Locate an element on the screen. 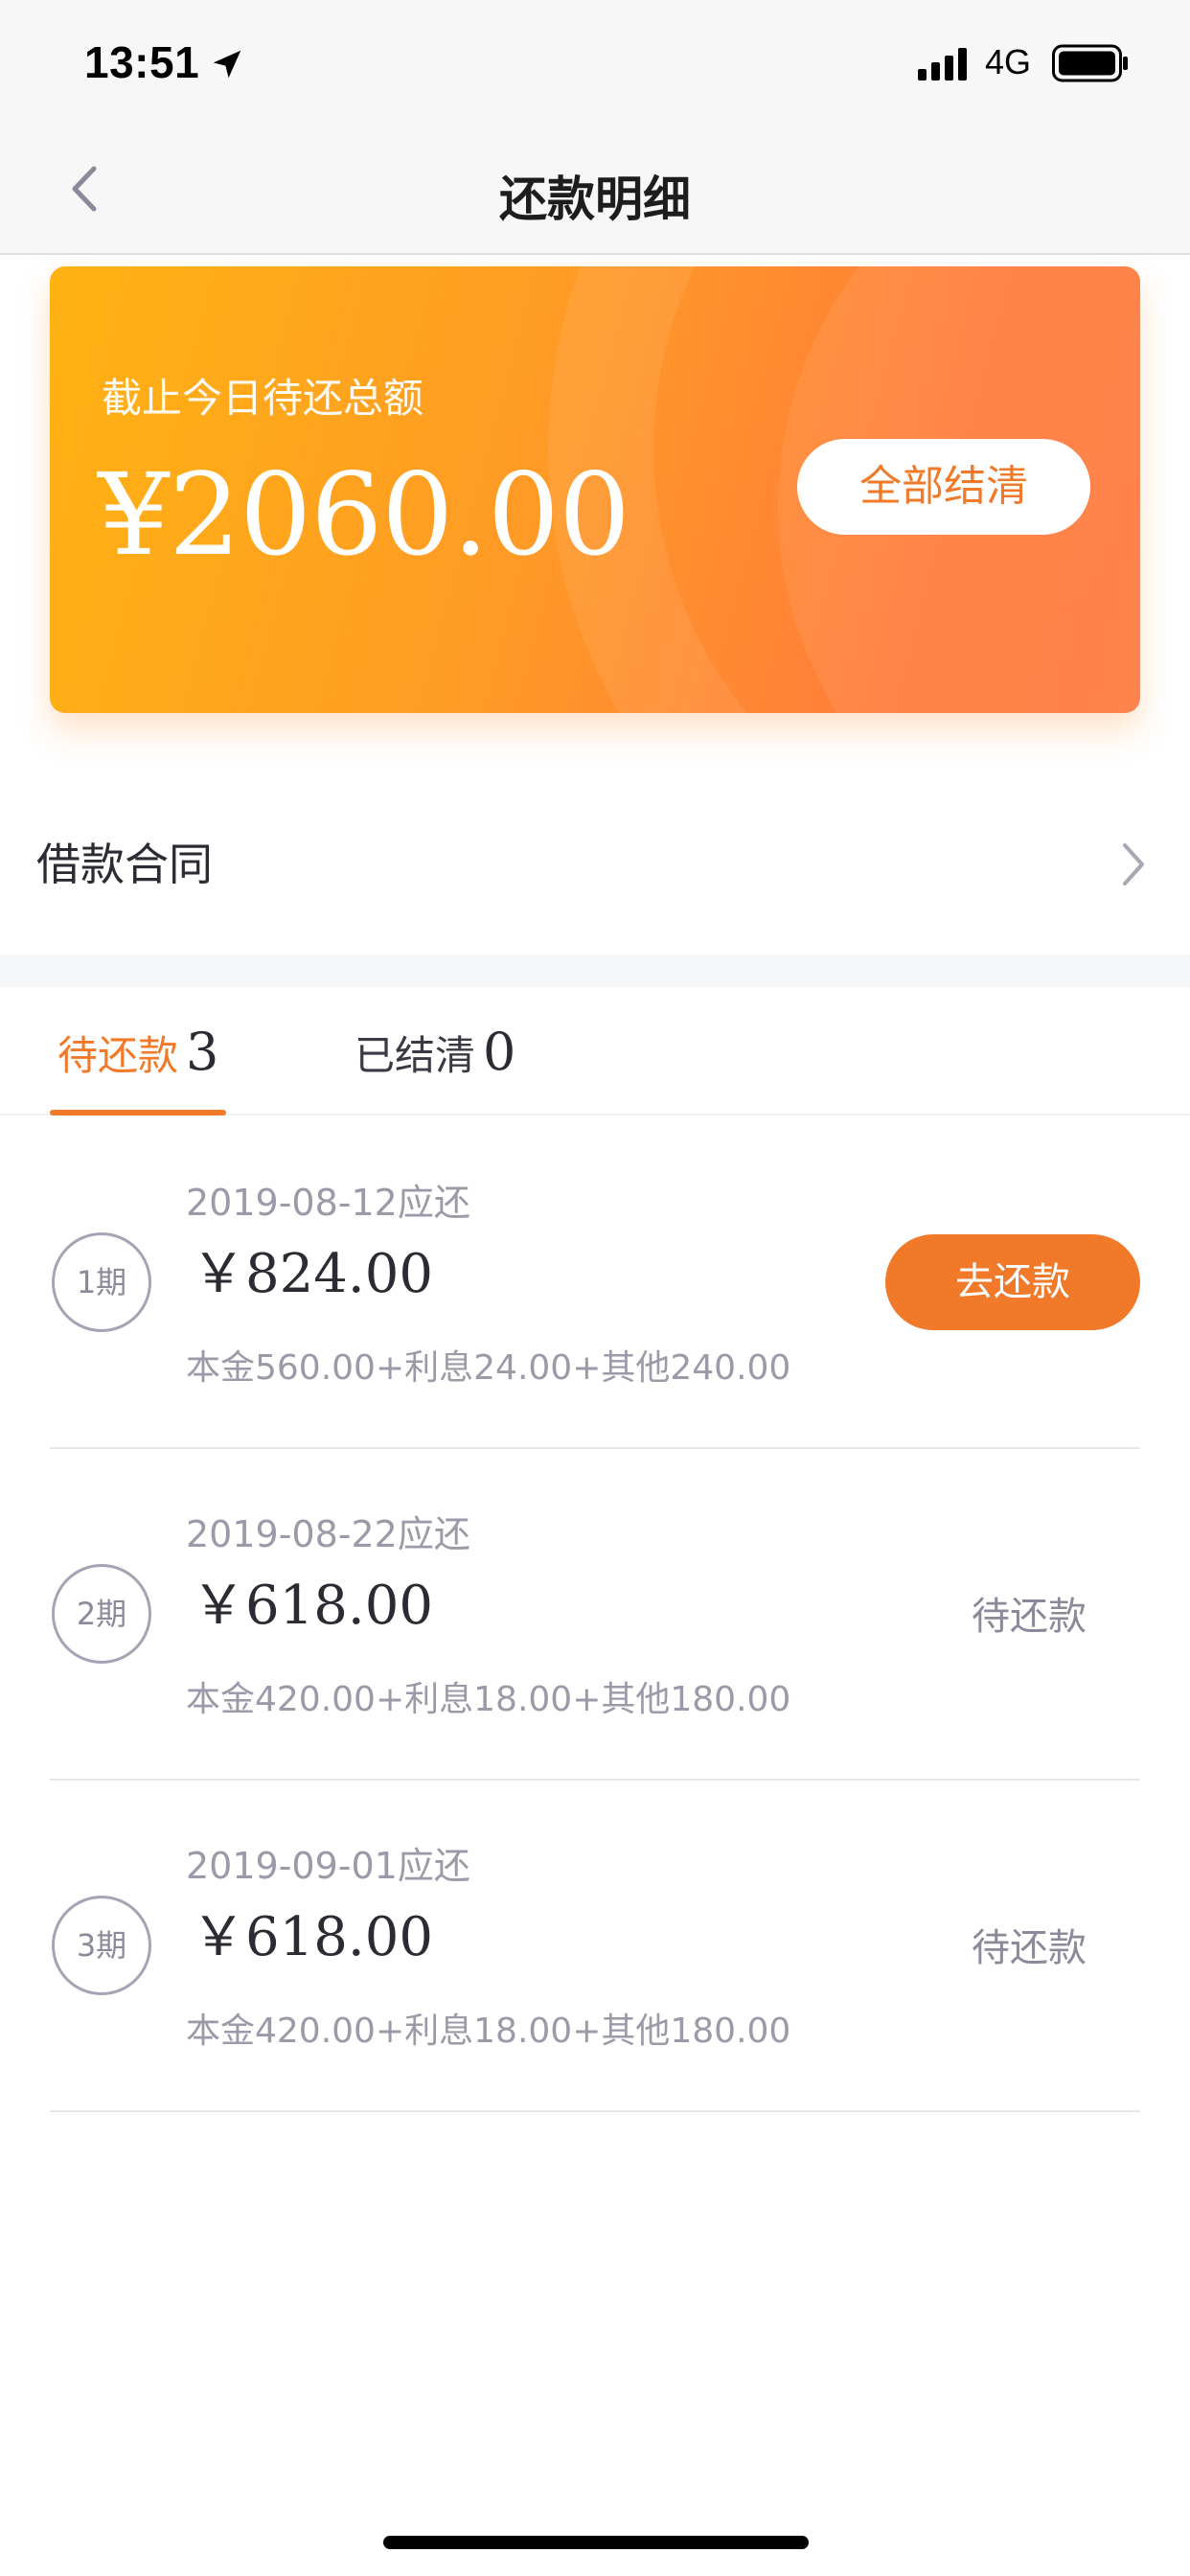 The width and height of the screenshot is (1190, 2576). installment-amount: ￥824.00 is located at coordinates (312, 1274).